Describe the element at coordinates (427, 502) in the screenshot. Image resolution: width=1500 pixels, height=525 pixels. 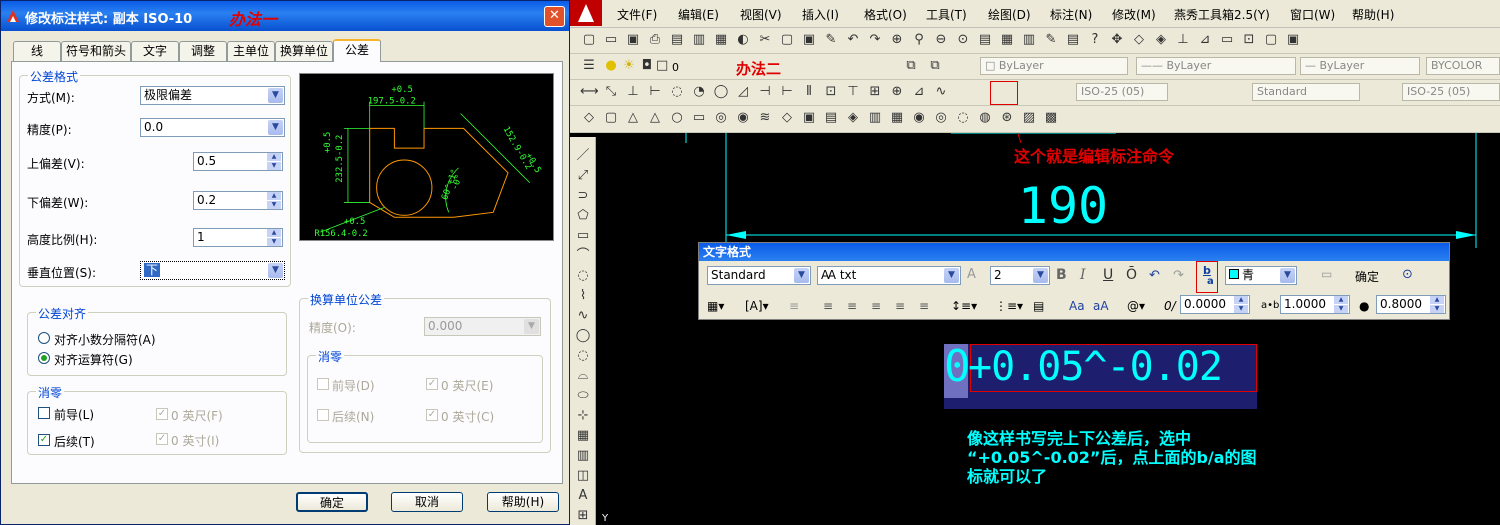
I see `cancel-button: 取消` at that location.